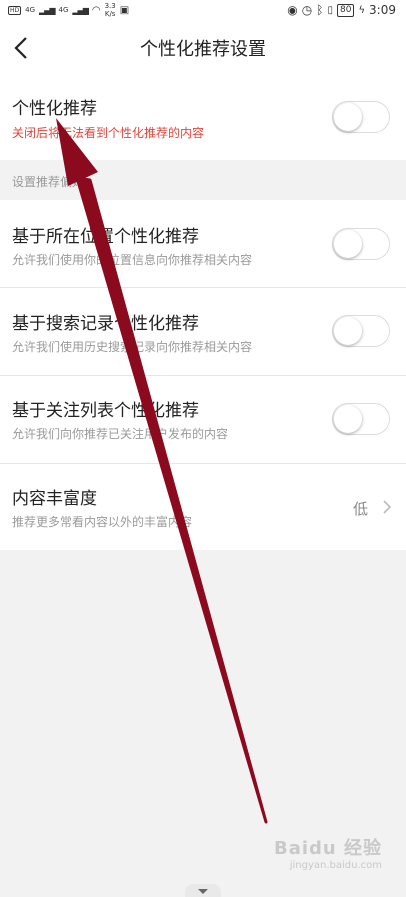 Image resolution: width=406 pixels, height=897 pixels. I want to click on follow-list-recommend-row: 基于关注列表个性化推荐 允许我们向你推荐已关注用户发布的内容, so click(203, 420).